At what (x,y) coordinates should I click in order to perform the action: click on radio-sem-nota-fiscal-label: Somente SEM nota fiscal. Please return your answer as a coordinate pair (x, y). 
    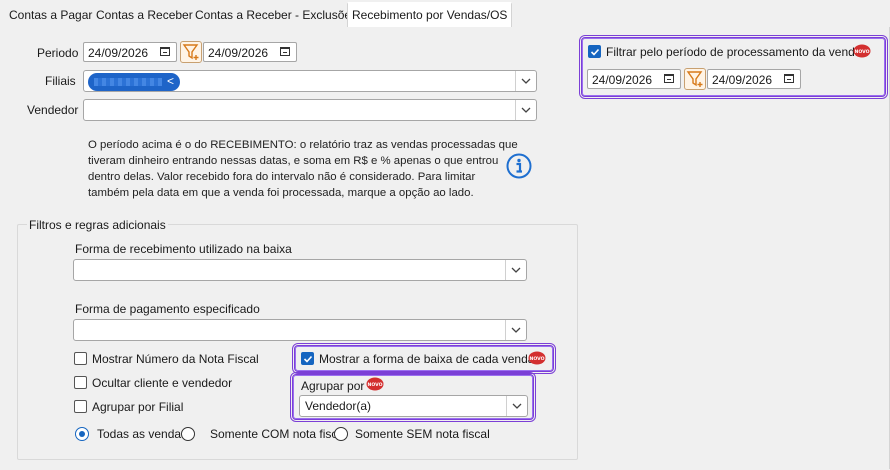
    Looking at the image, I should click on (422, 434).